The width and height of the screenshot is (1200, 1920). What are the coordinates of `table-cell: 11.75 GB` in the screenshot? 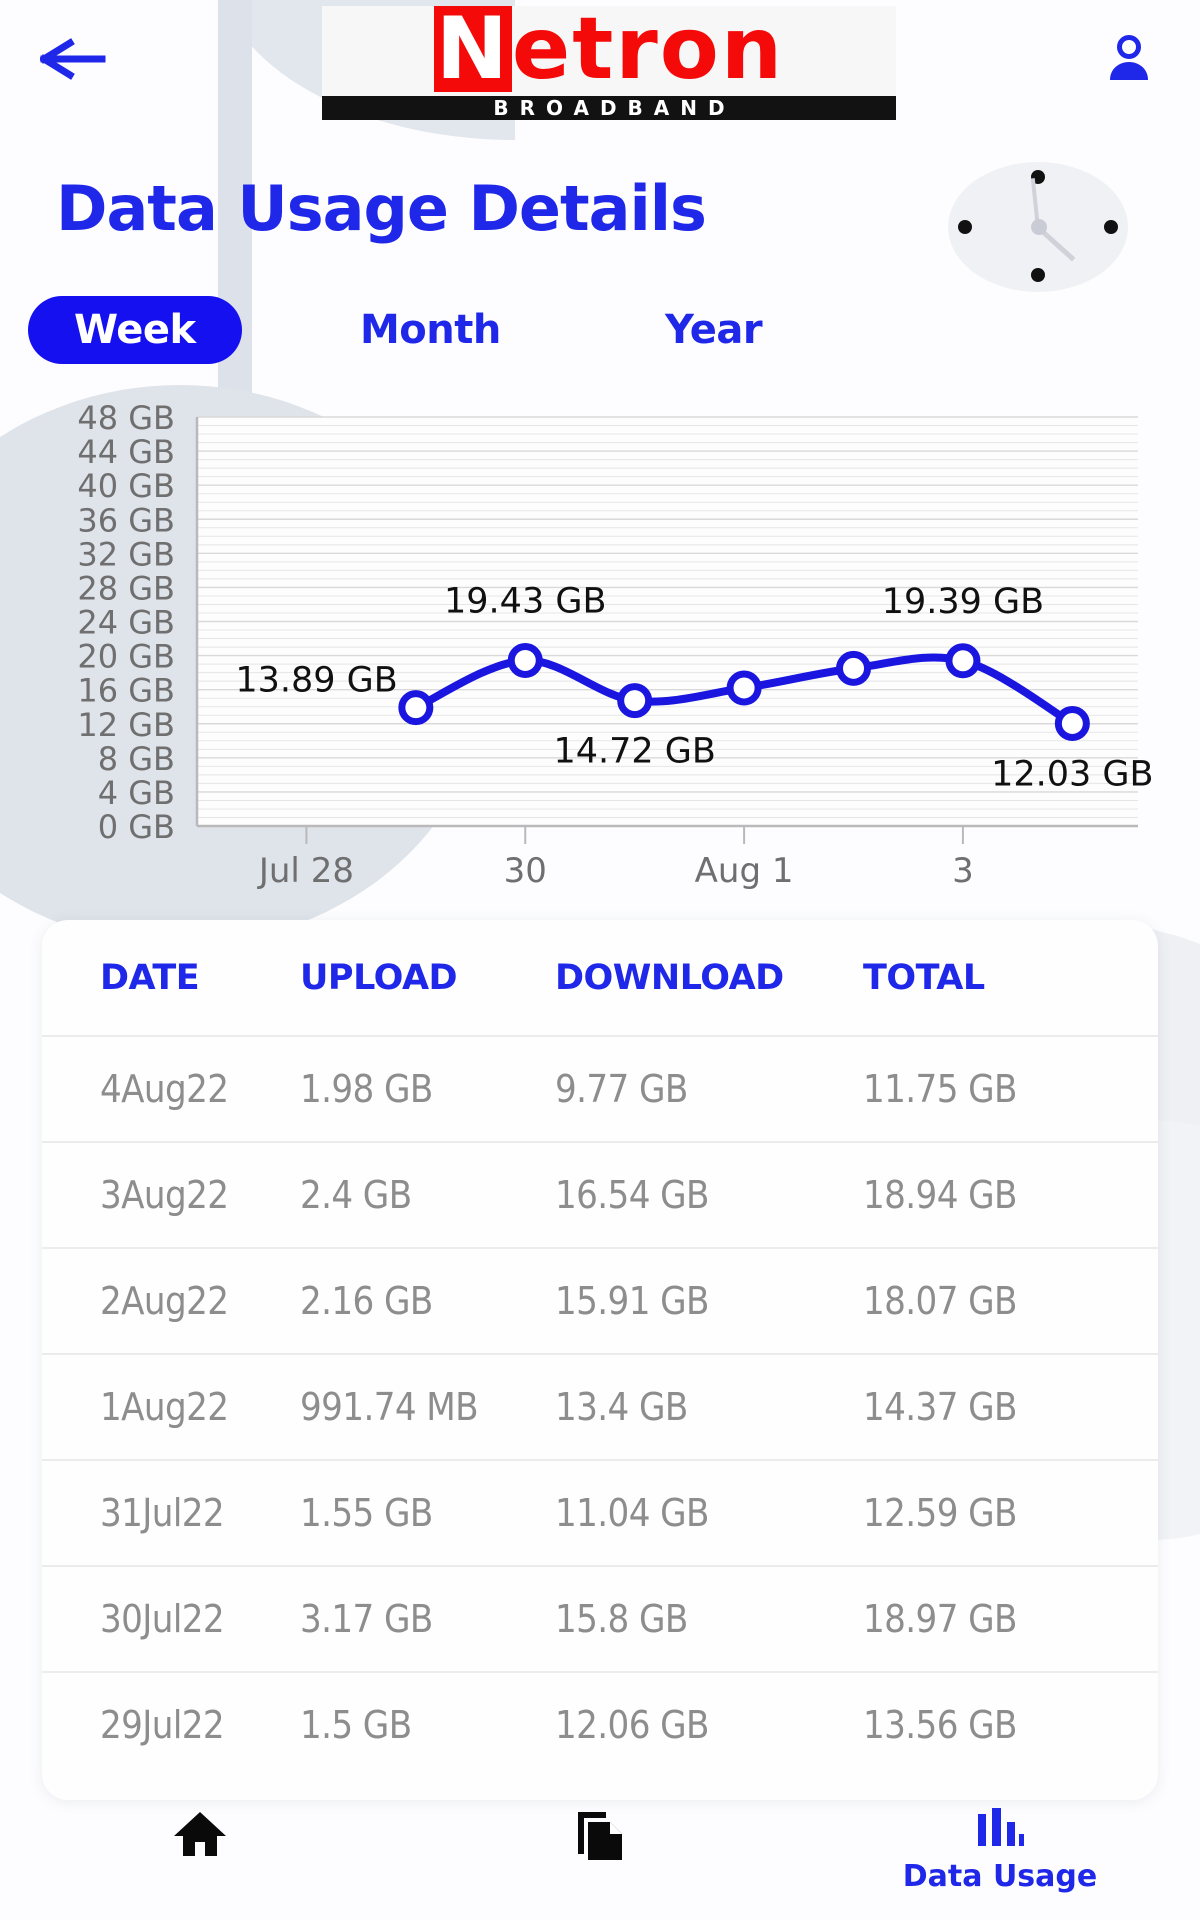 It's located at (940, 1089).